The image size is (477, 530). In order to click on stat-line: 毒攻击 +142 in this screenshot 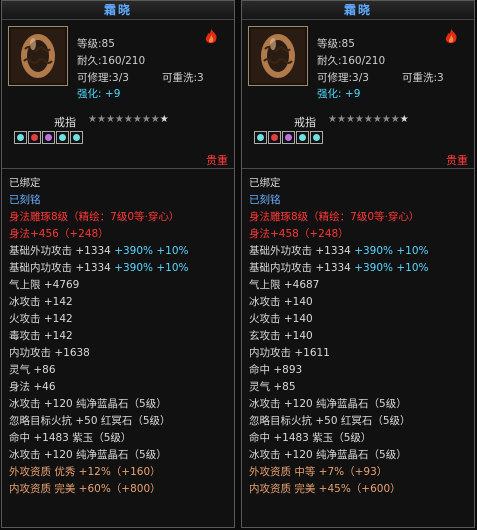, I will do `click(41, 336)`.